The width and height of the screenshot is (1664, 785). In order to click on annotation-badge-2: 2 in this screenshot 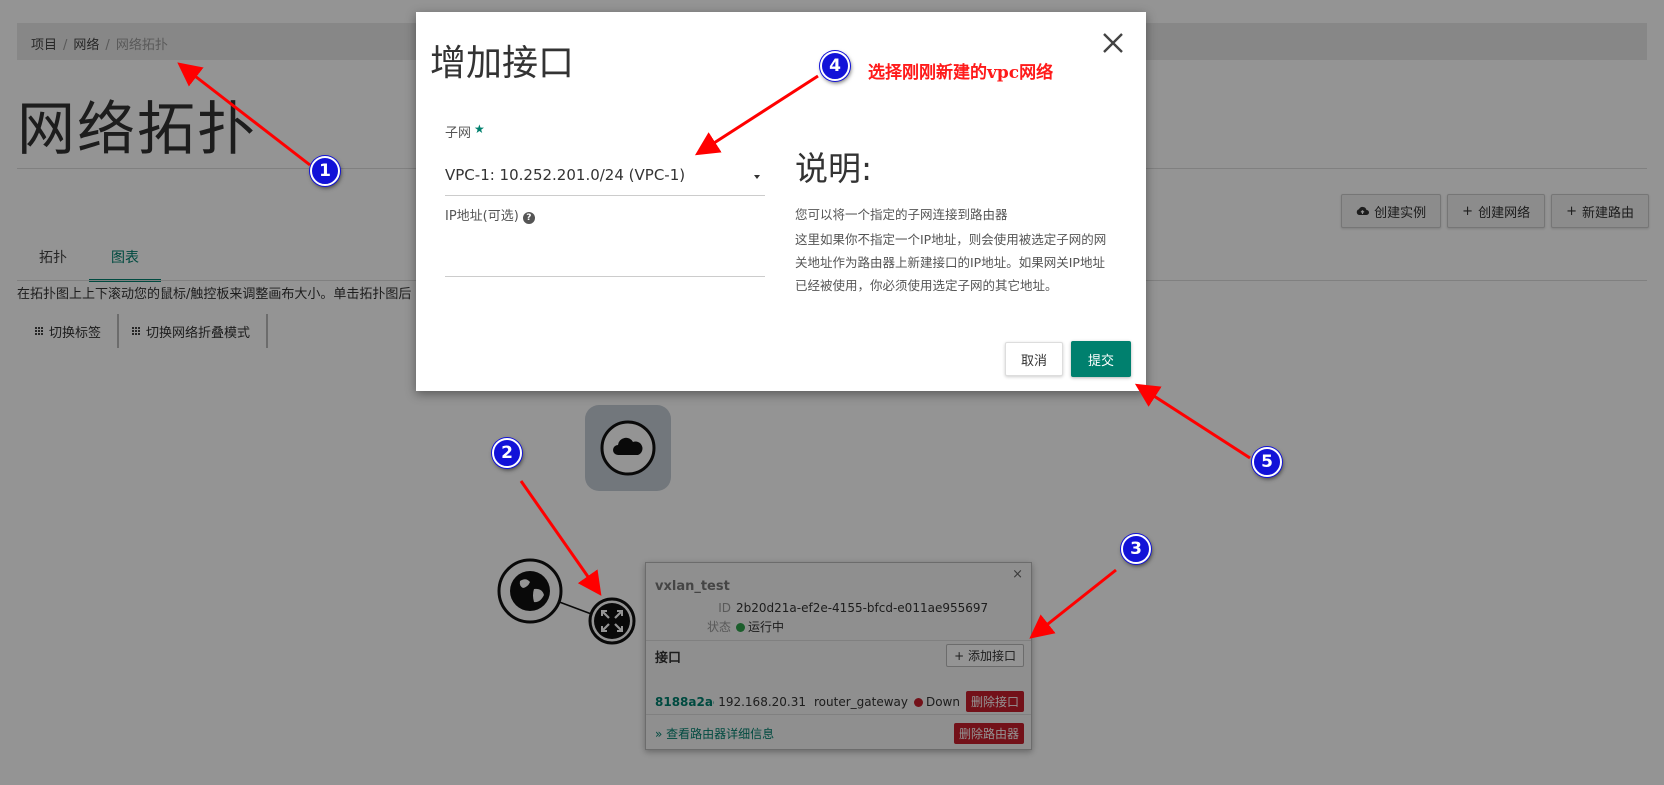, I will do `click(507, 453)`.